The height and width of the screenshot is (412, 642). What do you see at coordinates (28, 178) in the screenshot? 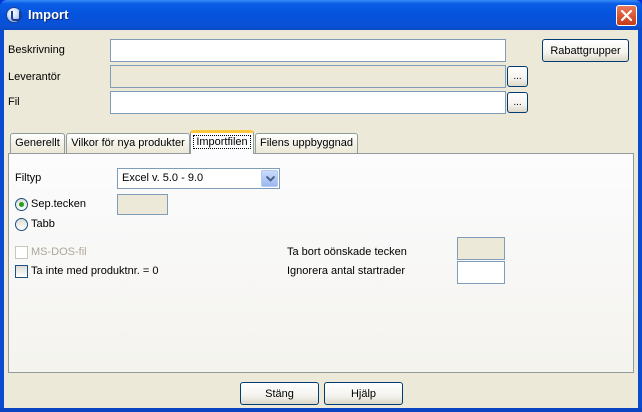
I see `filtyp-label: Filtyp` at bounding box center [28, 178].